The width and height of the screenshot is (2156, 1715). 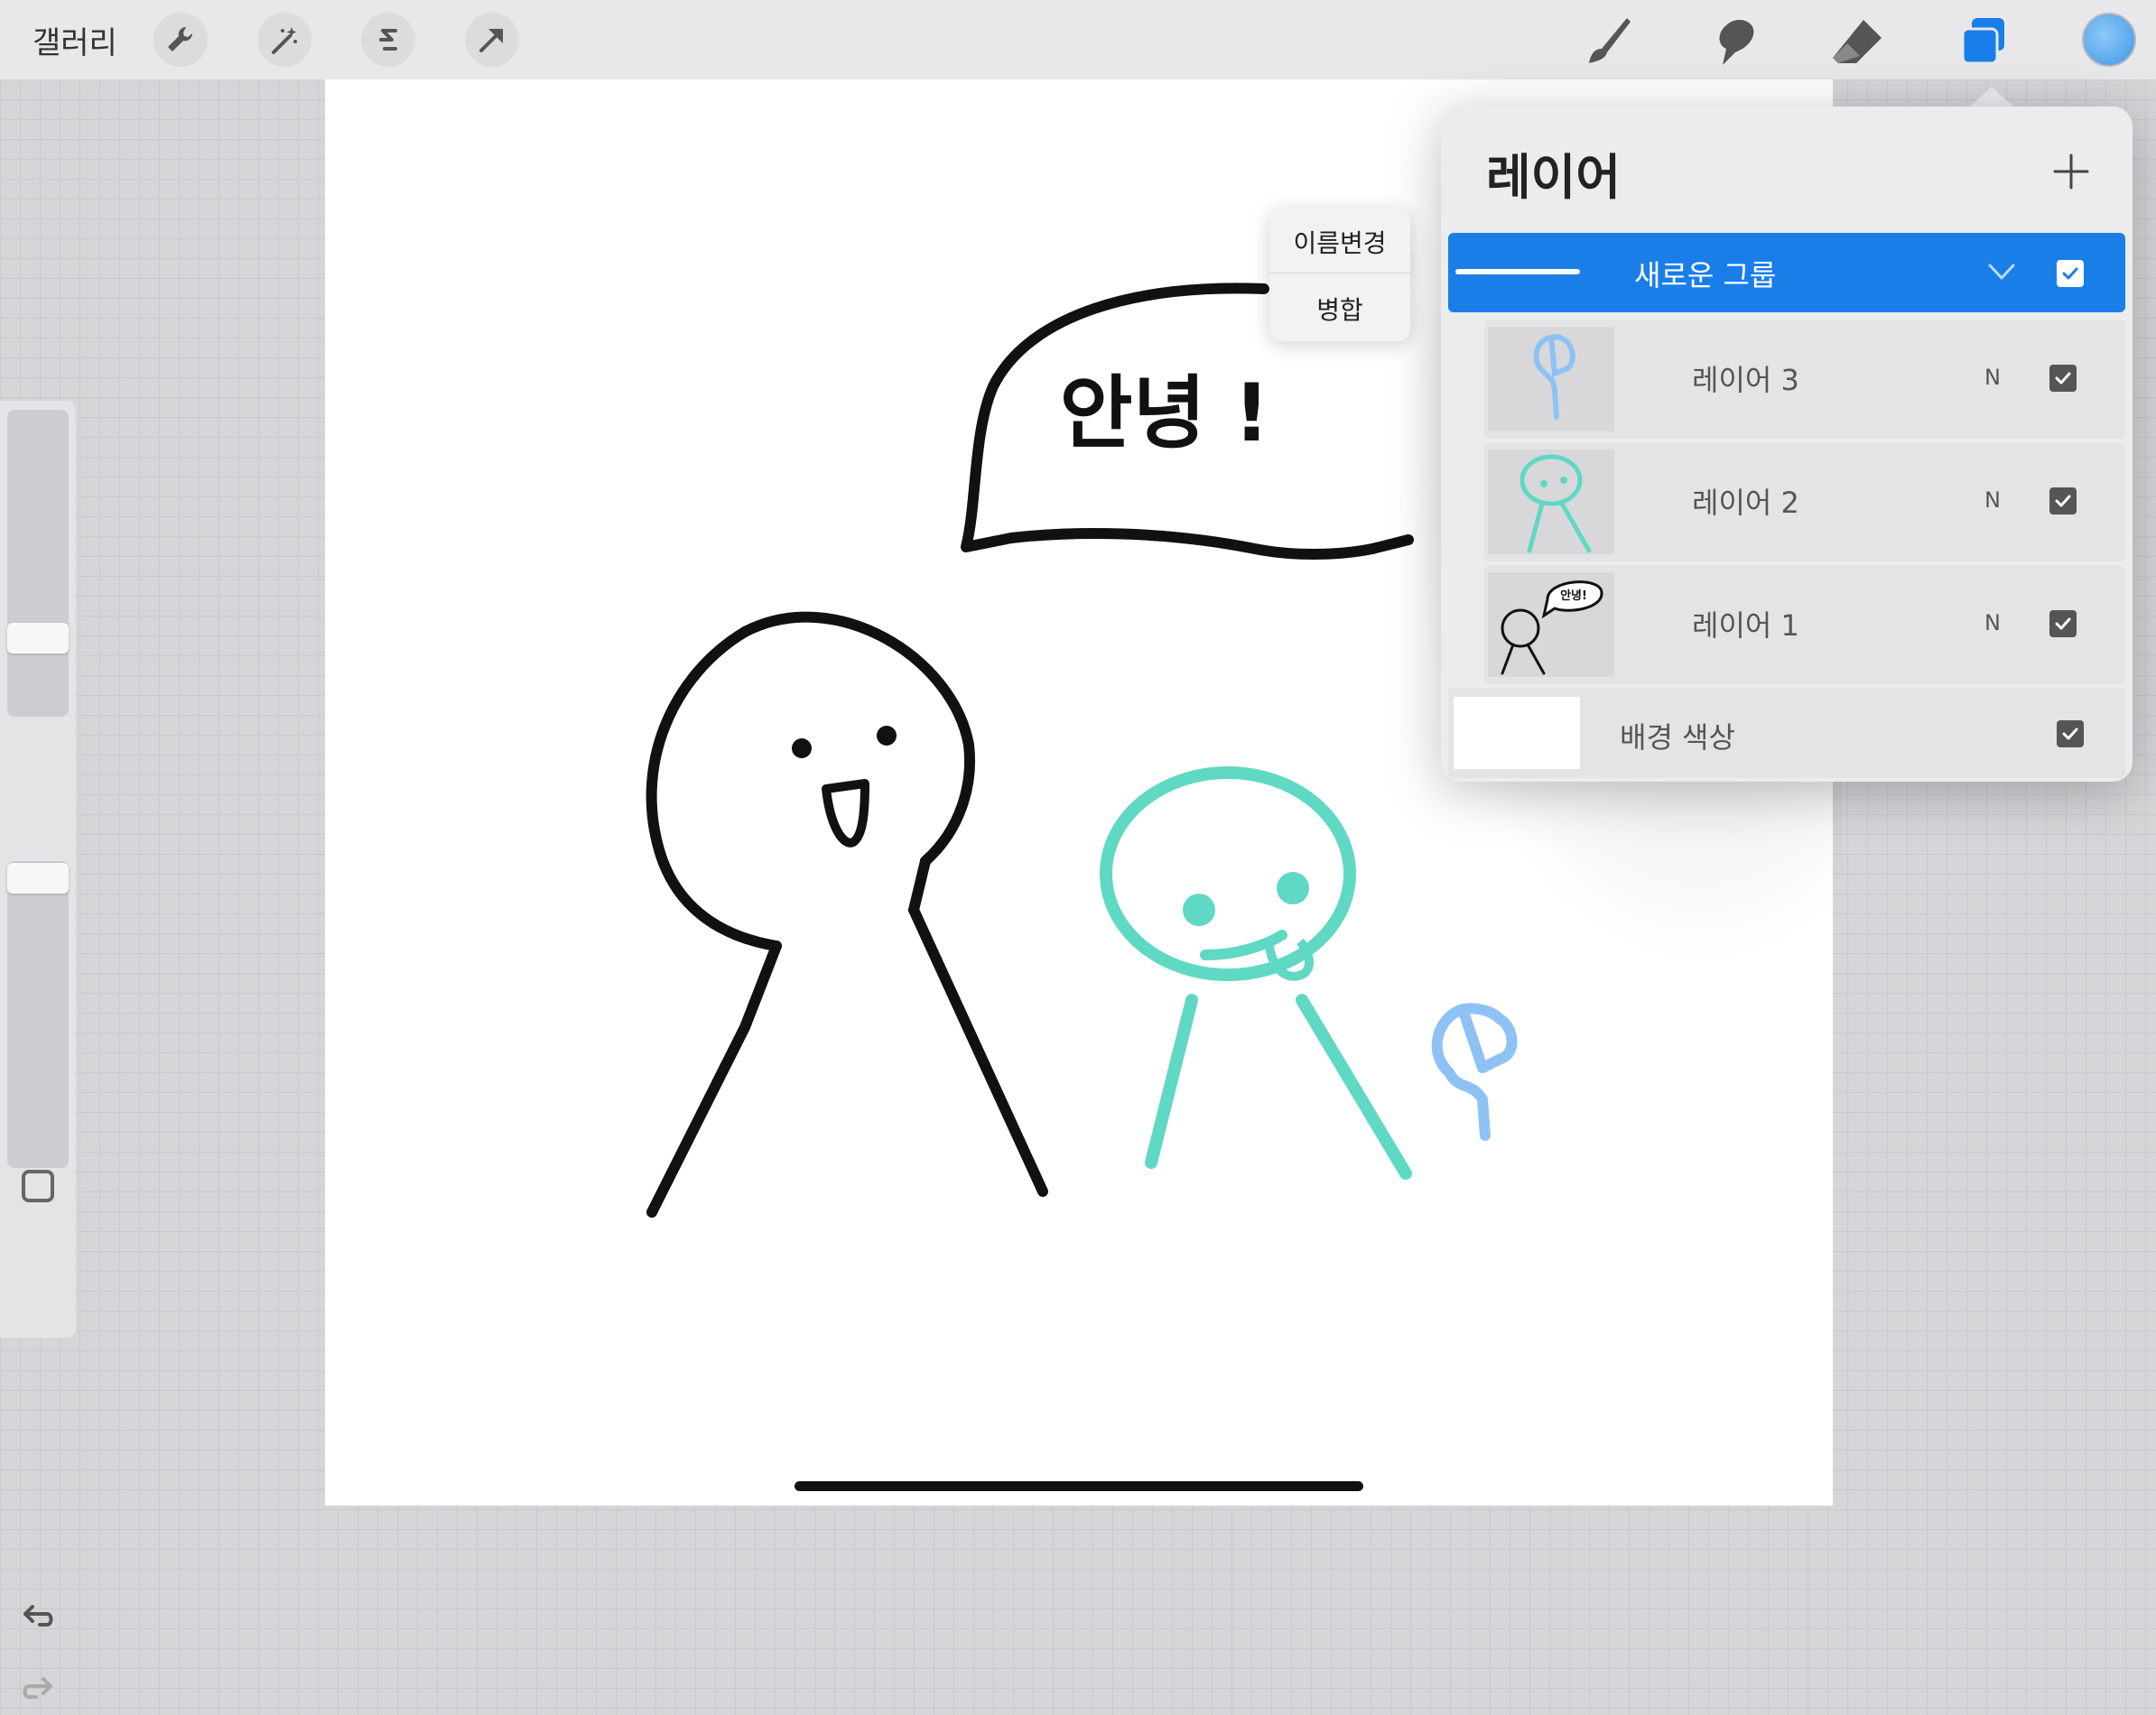 What do you see at coordinates (75, 40) in the screenshot?
I see `gallery-button: 갤러리` at bounding box center [75, 40].